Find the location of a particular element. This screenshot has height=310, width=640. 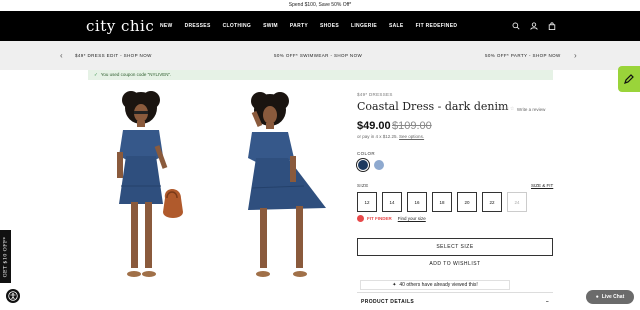

write-review-link: Write a review is located at coordinates (531, 109).